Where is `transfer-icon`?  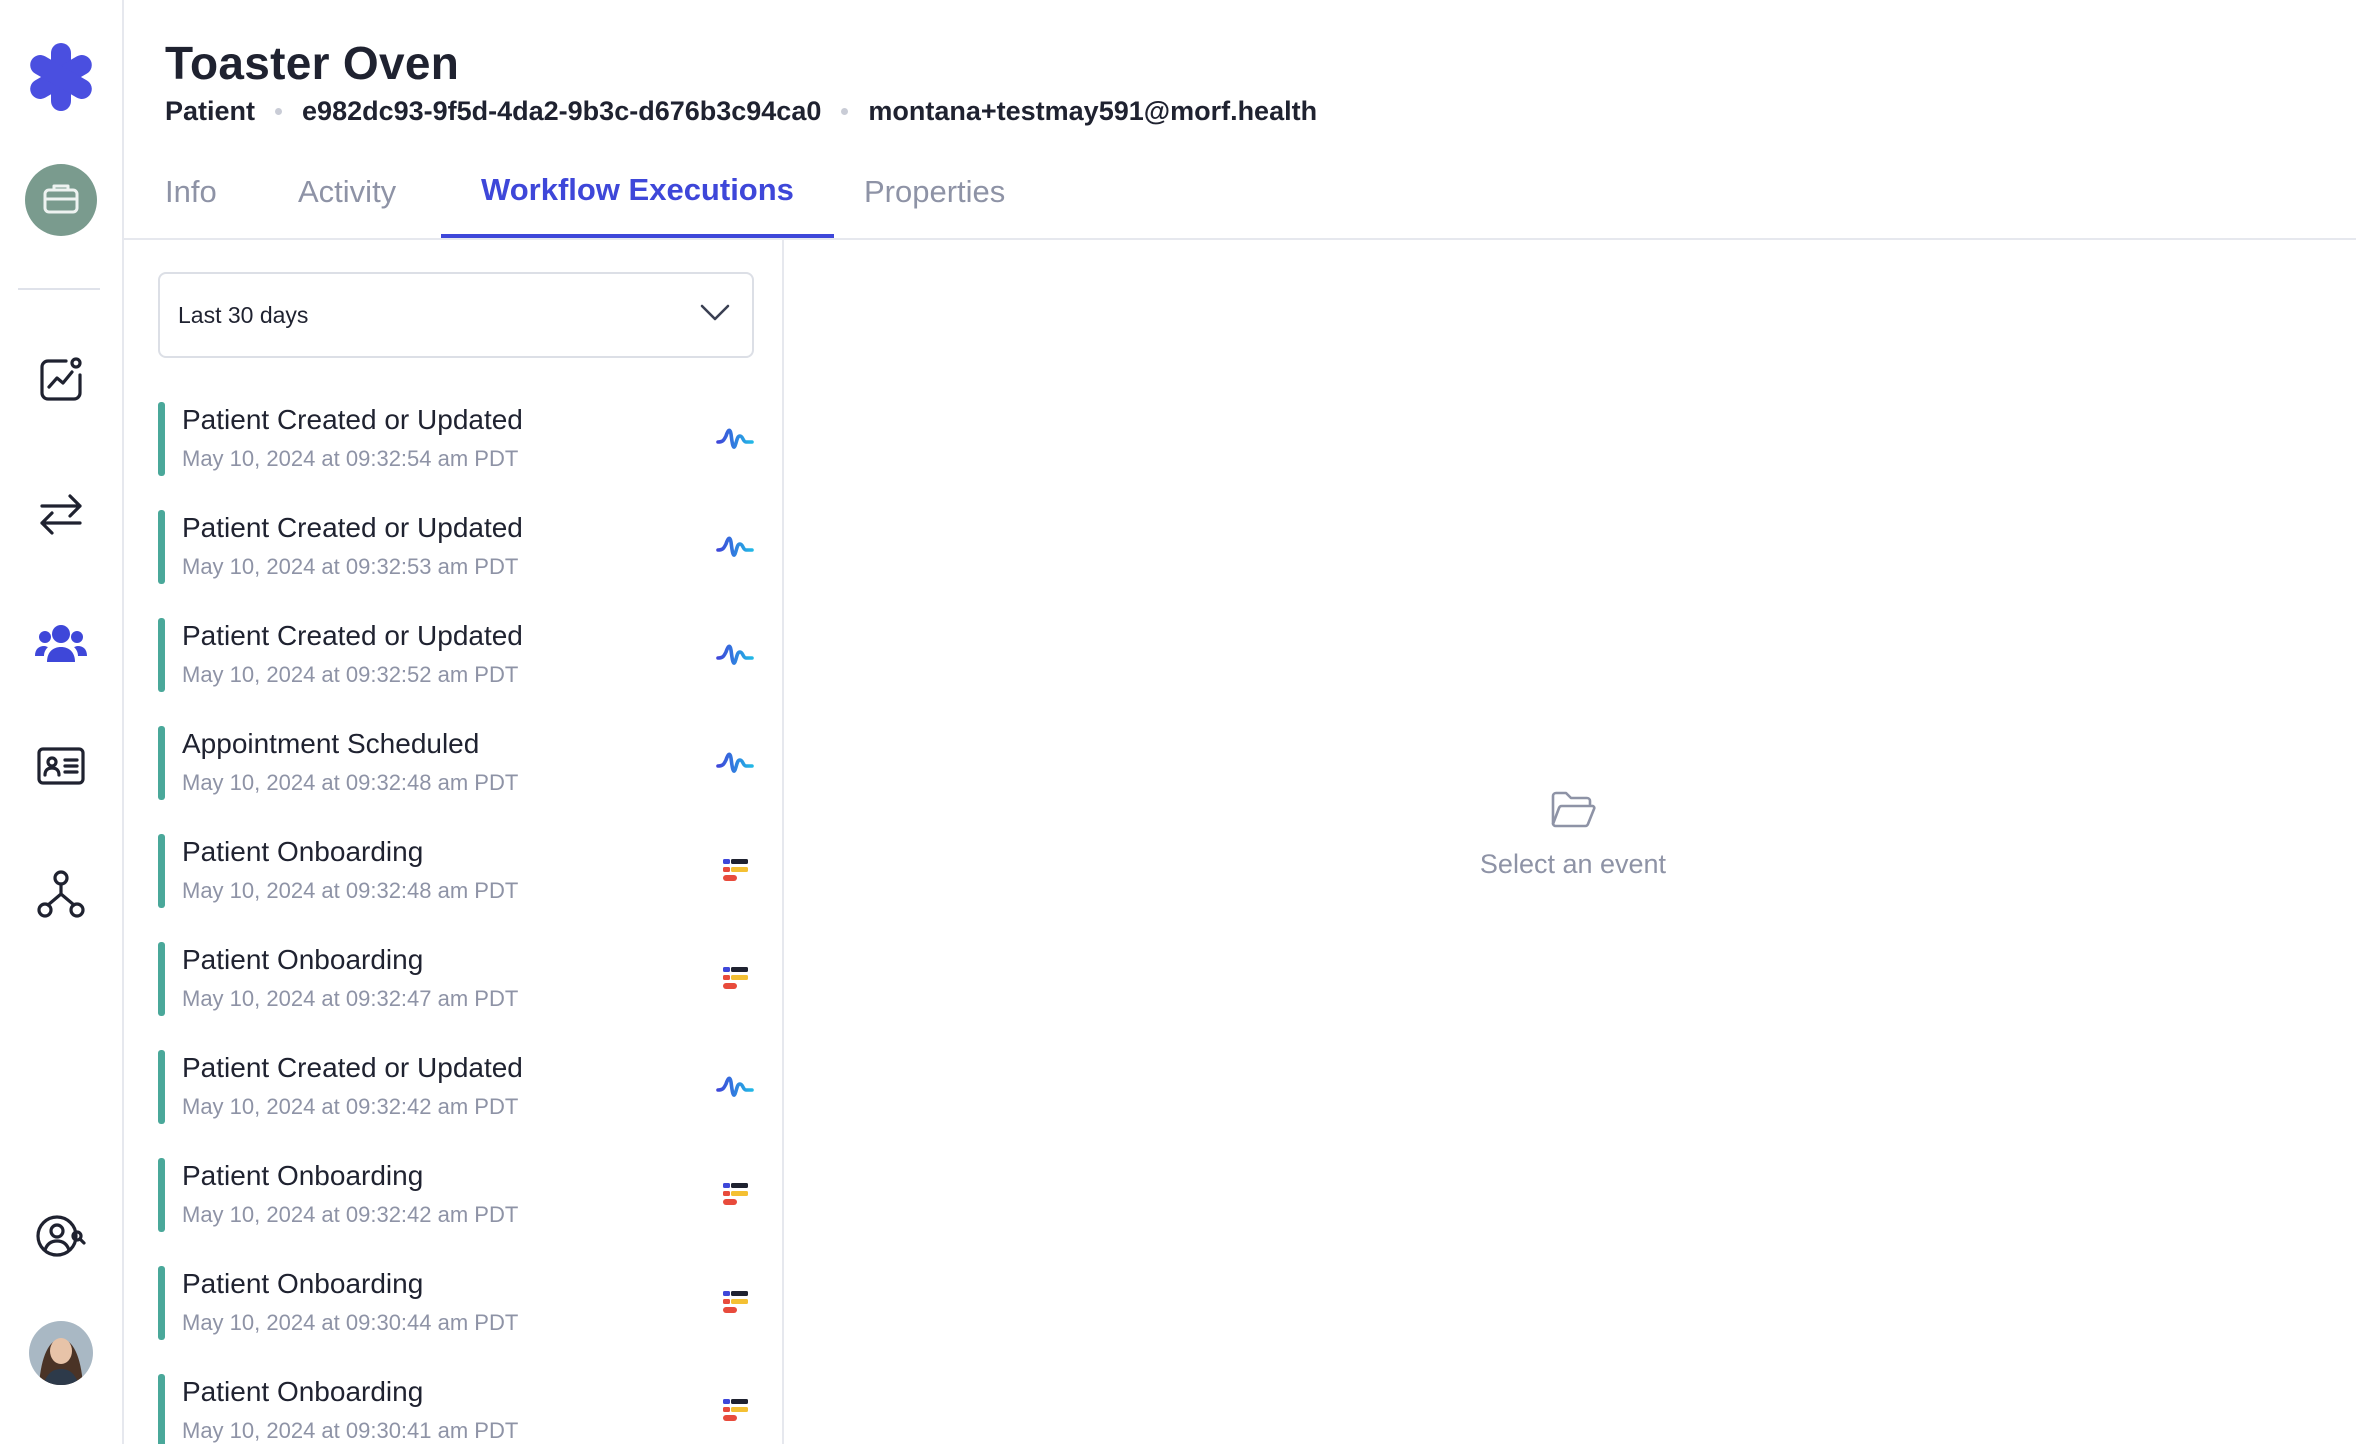
transfer-icon is located at coordinates (61, 514).